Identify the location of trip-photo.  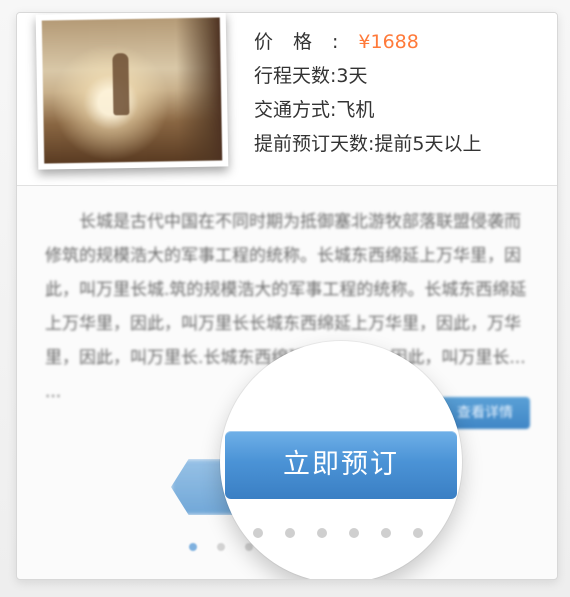
(132, 91).